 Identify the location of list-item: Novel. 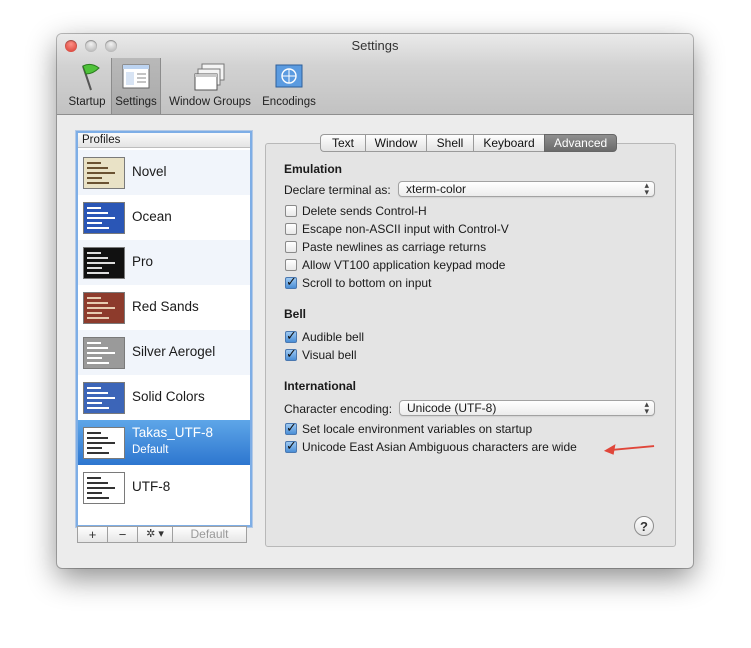
(164, 172).